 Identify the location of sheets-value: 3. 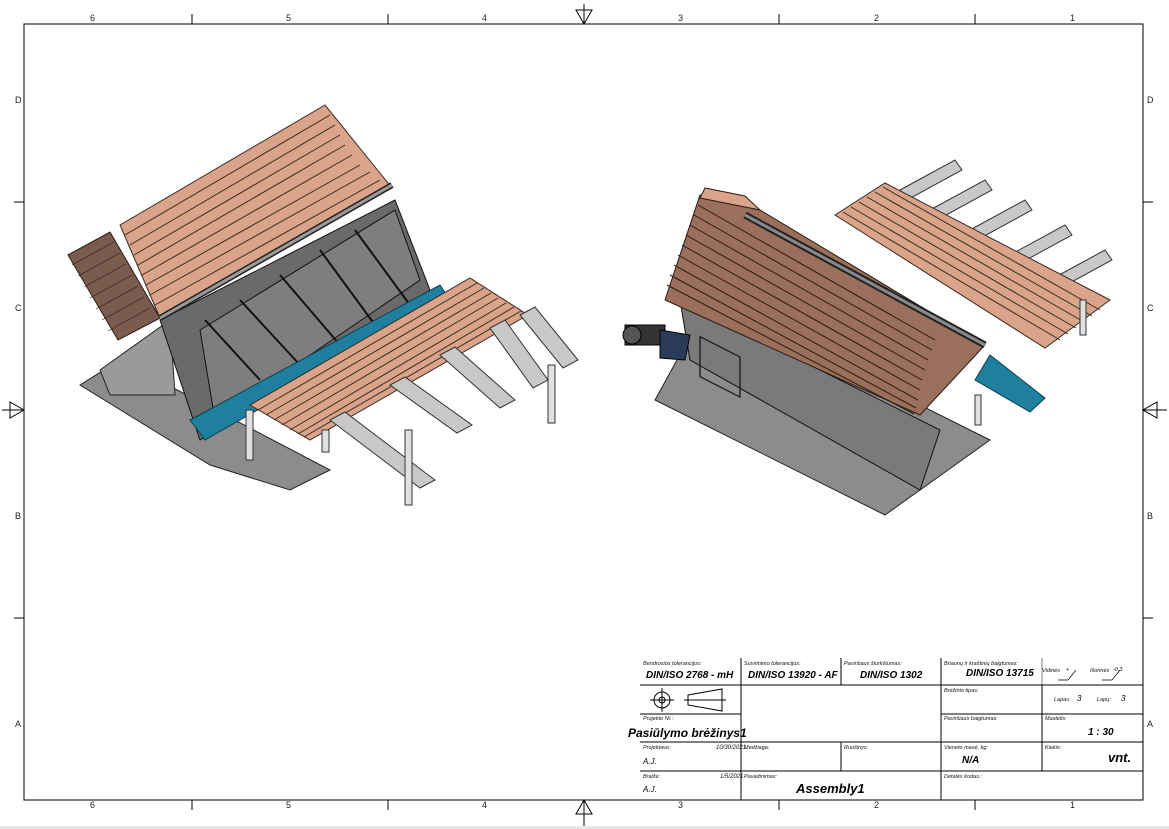
(1123, 698).